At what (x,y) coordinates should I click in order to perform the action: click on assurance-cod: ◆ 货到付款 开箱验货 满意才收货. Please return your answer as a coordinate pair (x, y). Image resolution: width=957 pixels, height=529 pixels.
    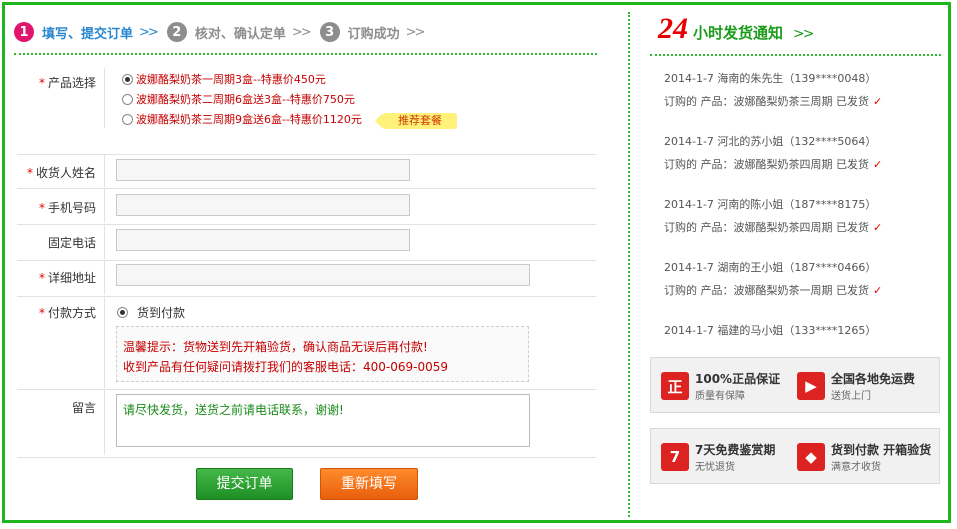
    Looking at the image, I should click on (864, 457).